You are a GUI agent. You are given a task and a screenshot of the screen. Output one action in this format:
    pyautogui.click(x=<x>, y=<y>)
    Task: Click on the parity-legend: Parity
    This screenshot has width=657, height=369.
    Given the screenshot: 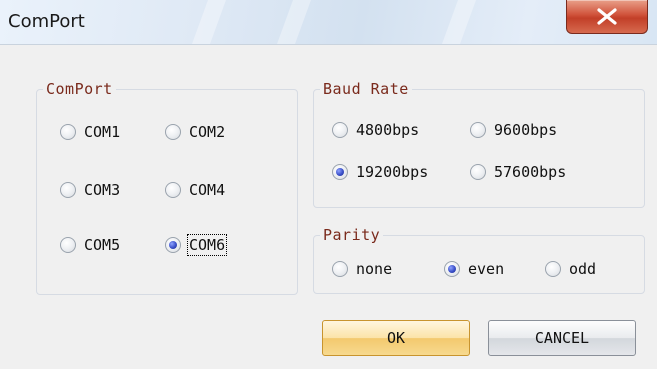 What is the action you would take?
    pyautogui.click(x=352, y=235)
    